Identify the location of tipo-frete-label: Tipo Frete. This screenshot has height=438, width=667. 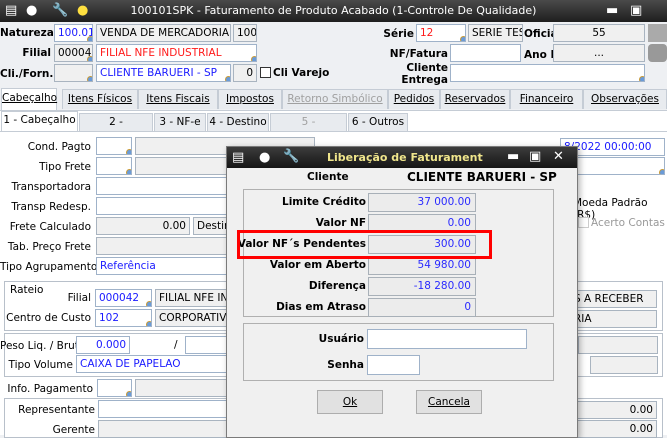
(65, 167).